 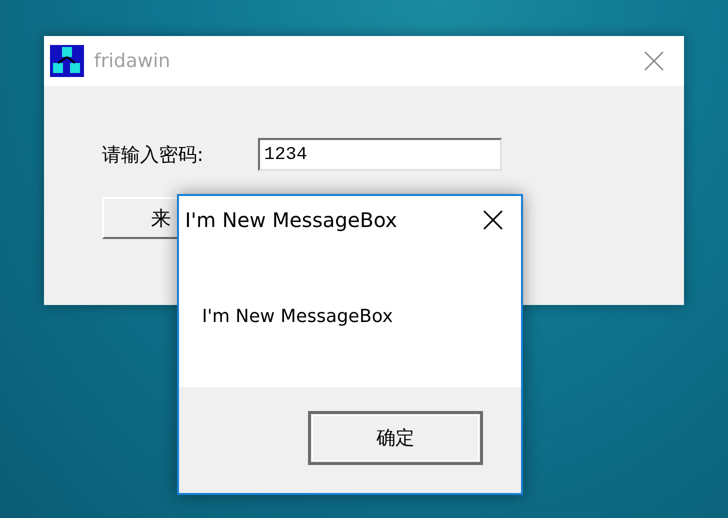 I want to click on password-label: 请输入密码:, so click(x=153, y=155).